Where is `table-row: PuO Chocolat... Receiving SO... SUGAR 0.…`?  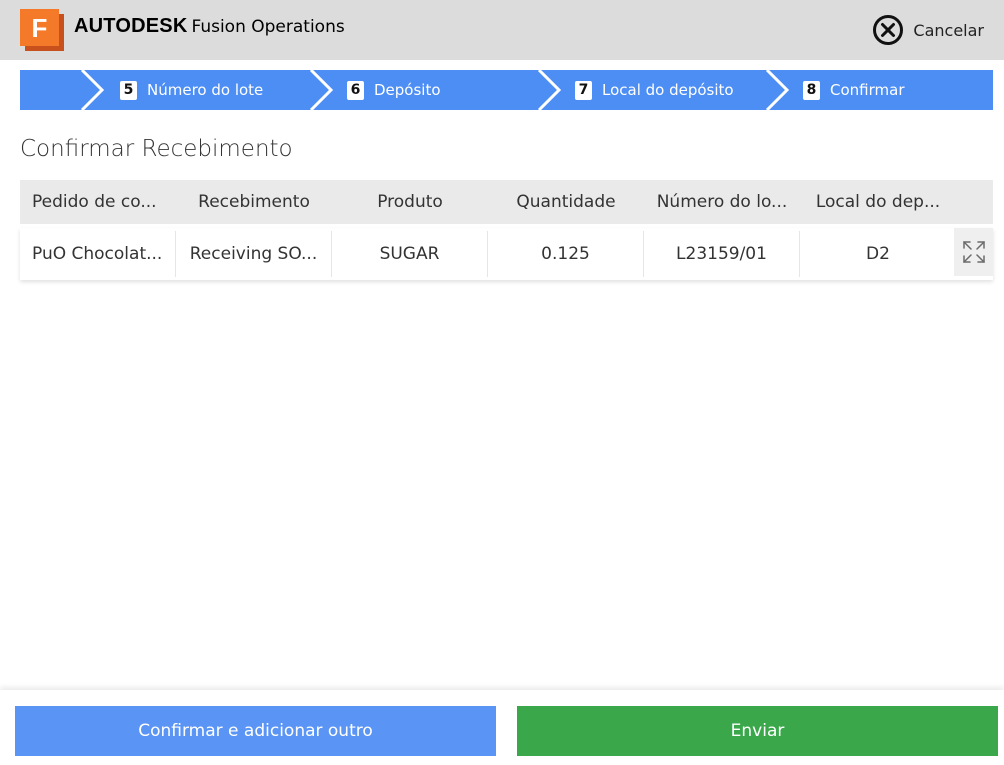
table-row: PuO Chocolat... Receiving SO... SUGAR 0.… is located at coordinates (506, 254).